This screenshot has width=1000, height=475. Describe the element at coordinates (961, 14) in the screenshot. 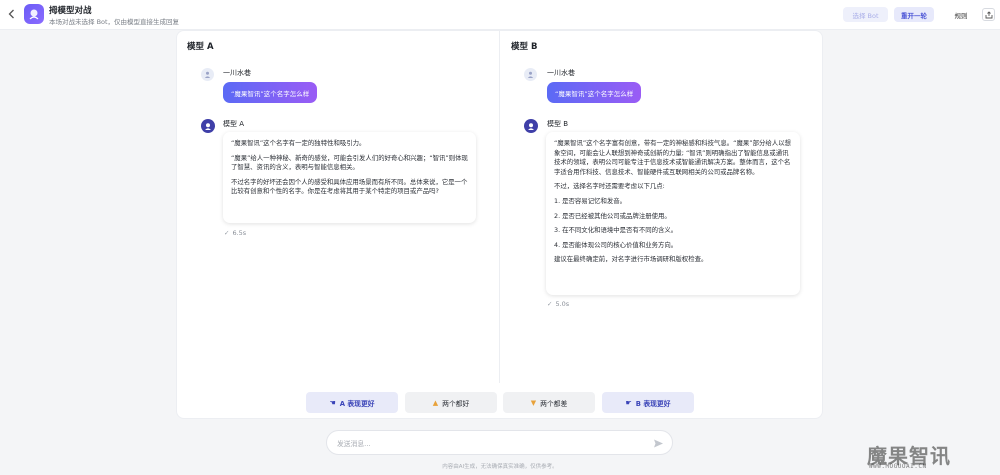

I see `rules-button: 规则` at that location.